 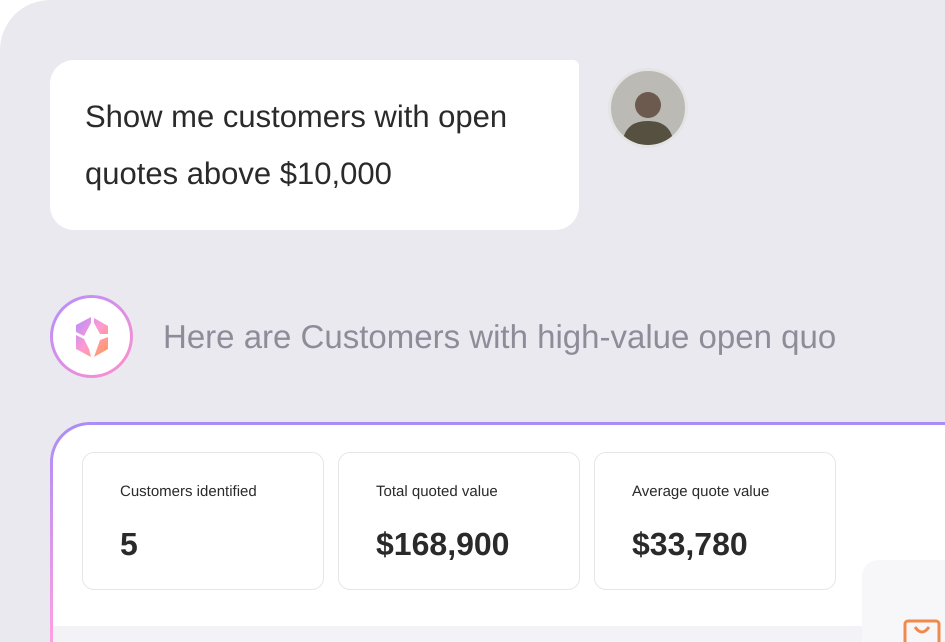 I want to click on stat-value: $168,900, so click(x=443, y=544).